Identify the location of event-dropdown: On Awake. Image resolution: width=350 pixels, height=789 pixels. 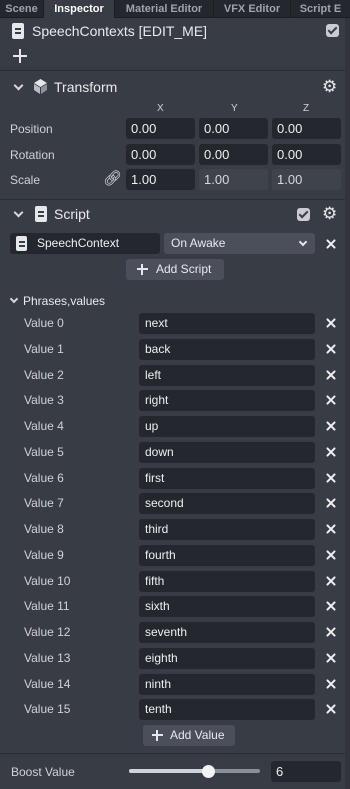
(239, 243).